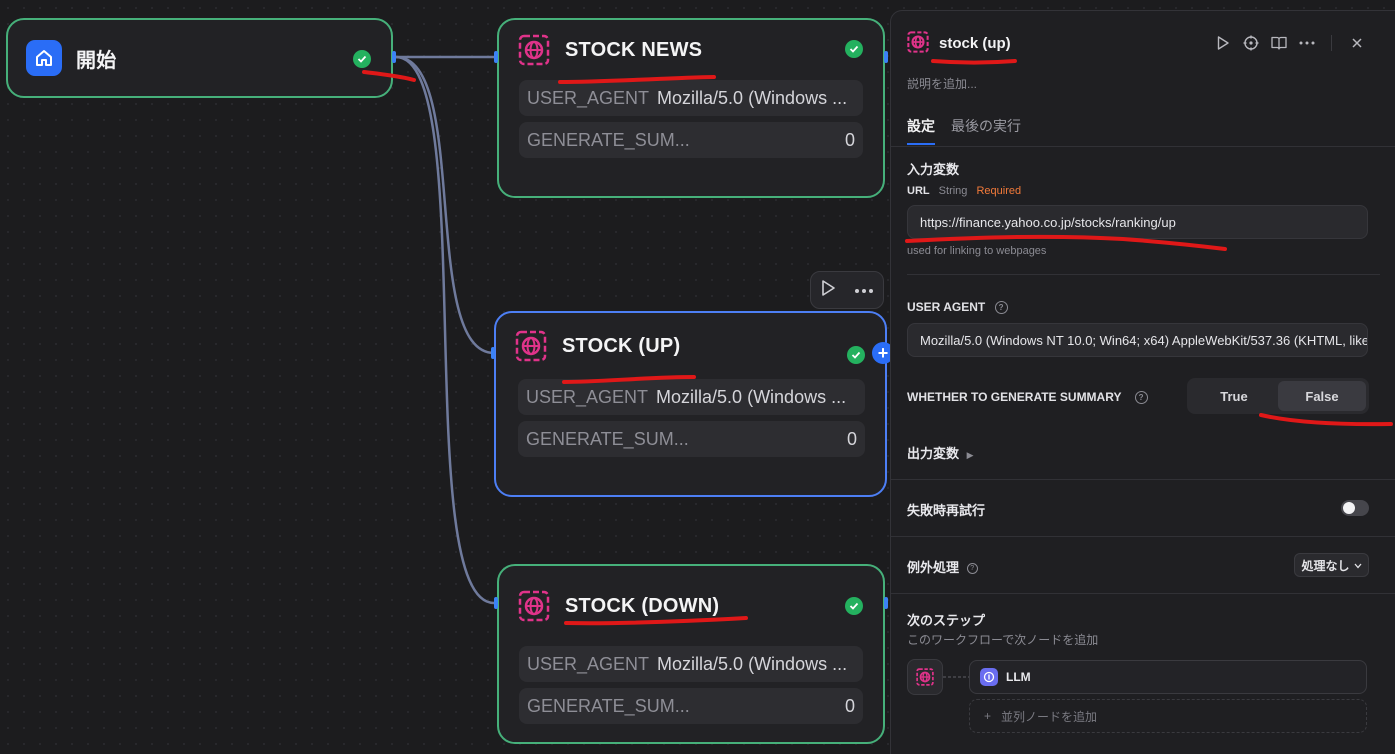 The width and height of the screenshot is (1395, 754). What do you see at coordinates (634, 49) in the screenshot?
I see `node-title: STOCK NEWS` at bounding box center [634, 49].